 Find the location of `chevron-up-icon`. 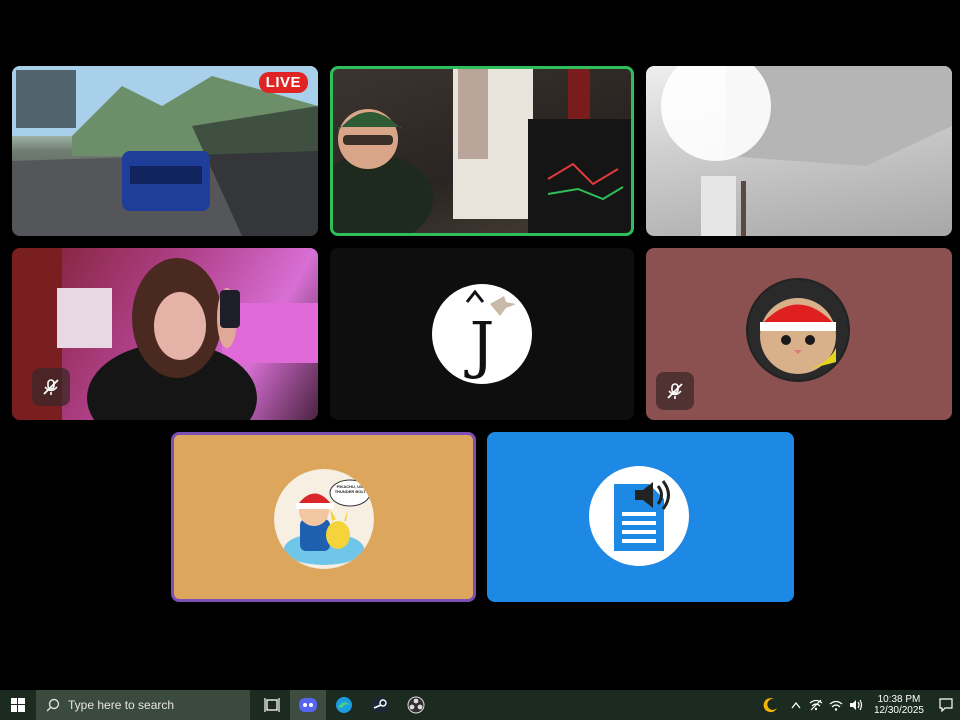

chevron-up-icon is located at coordinates (796, 705).